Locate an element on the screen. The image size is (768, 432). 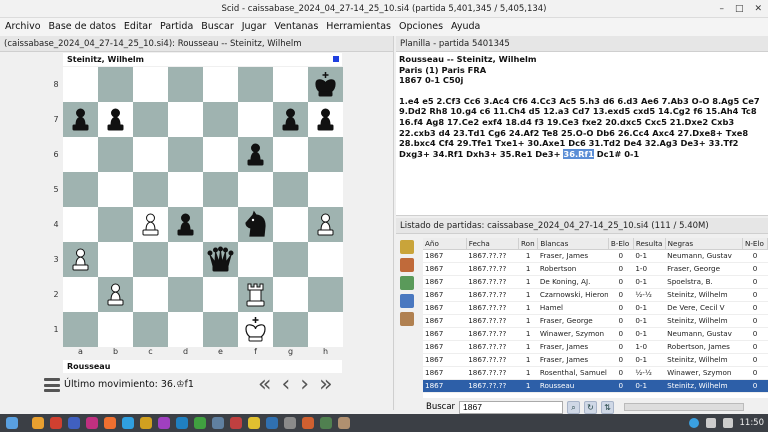
clock: 11:50 is located at coordinates (752, 423).